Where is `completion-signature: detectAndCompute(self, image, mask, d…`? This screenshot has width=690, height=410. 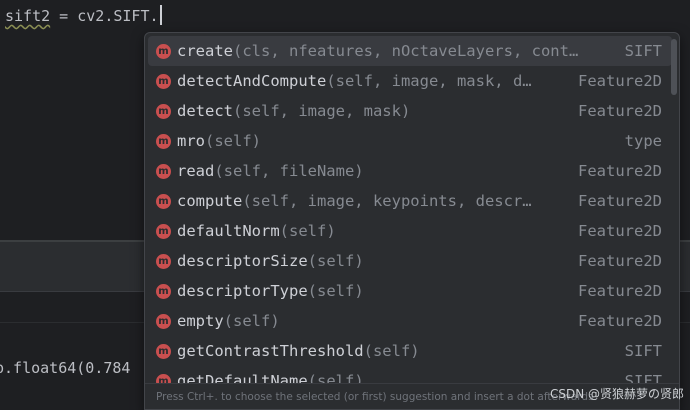 completion-signature: detectAndCompute(self, image, mask, d… is located at coordinates (371, 81).